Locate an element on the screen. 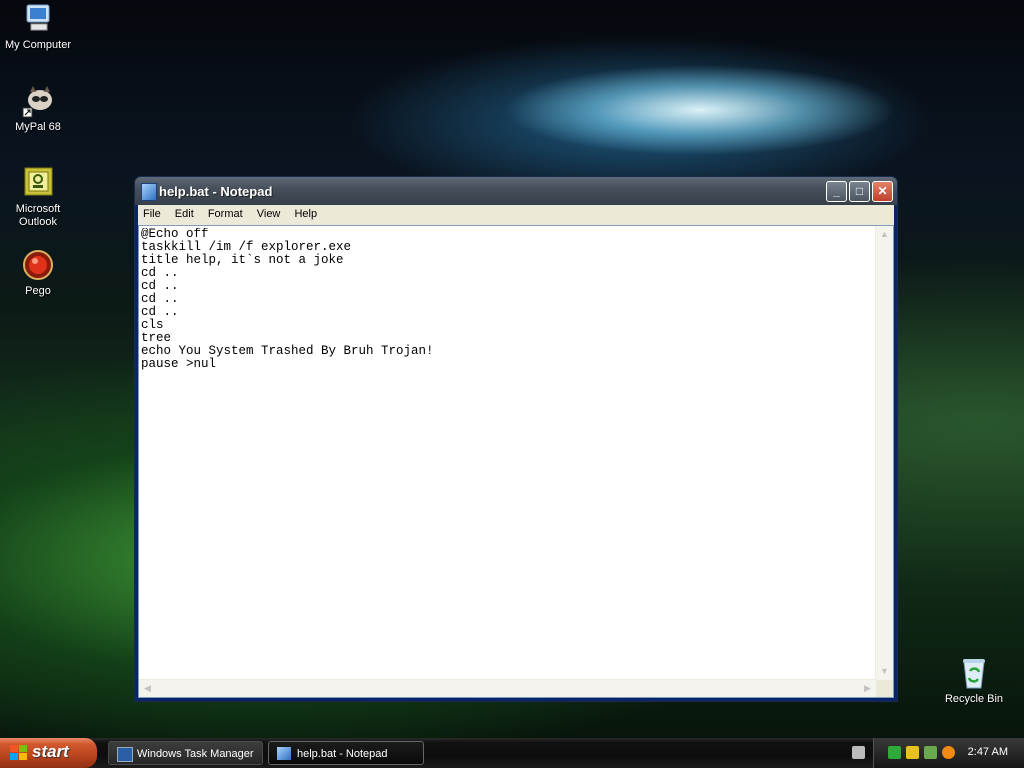 This screenshot has height=768, width=1024. menu-format: Format is located at coordinates (226, 212).